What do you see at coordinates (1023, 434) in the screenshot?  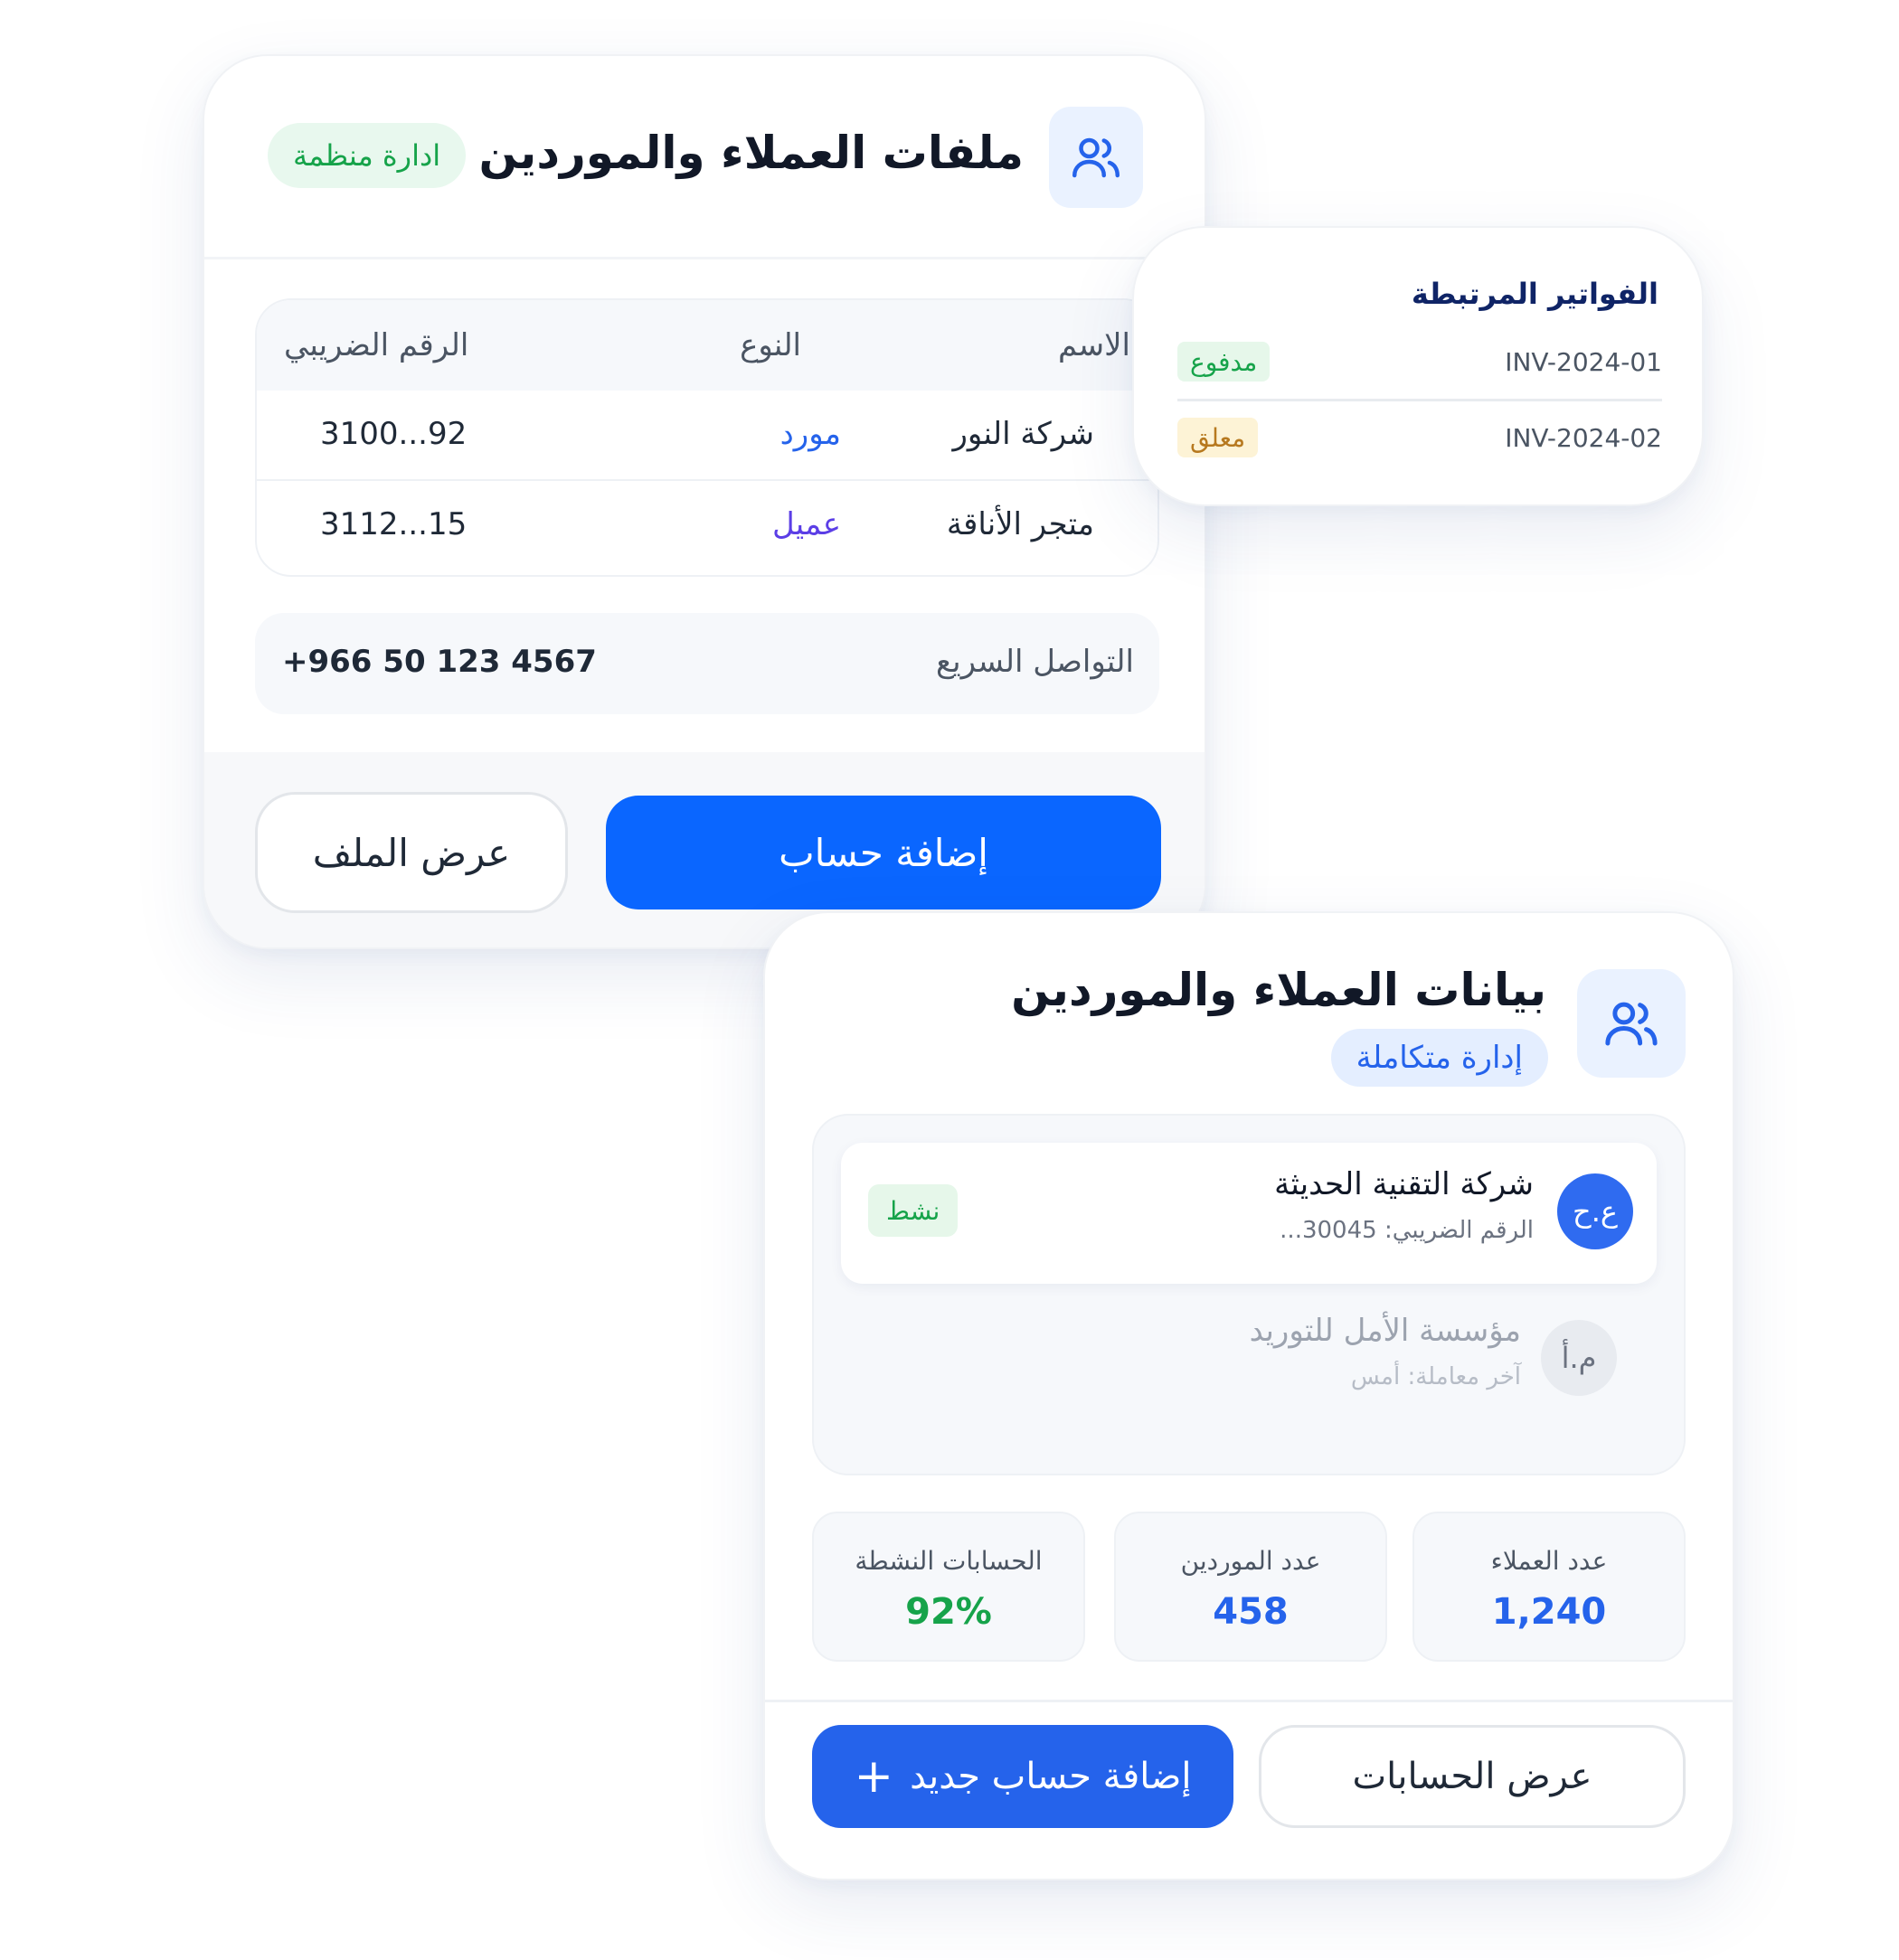 I see `row-name: شركة النور` at bounding box center [1023, 434].